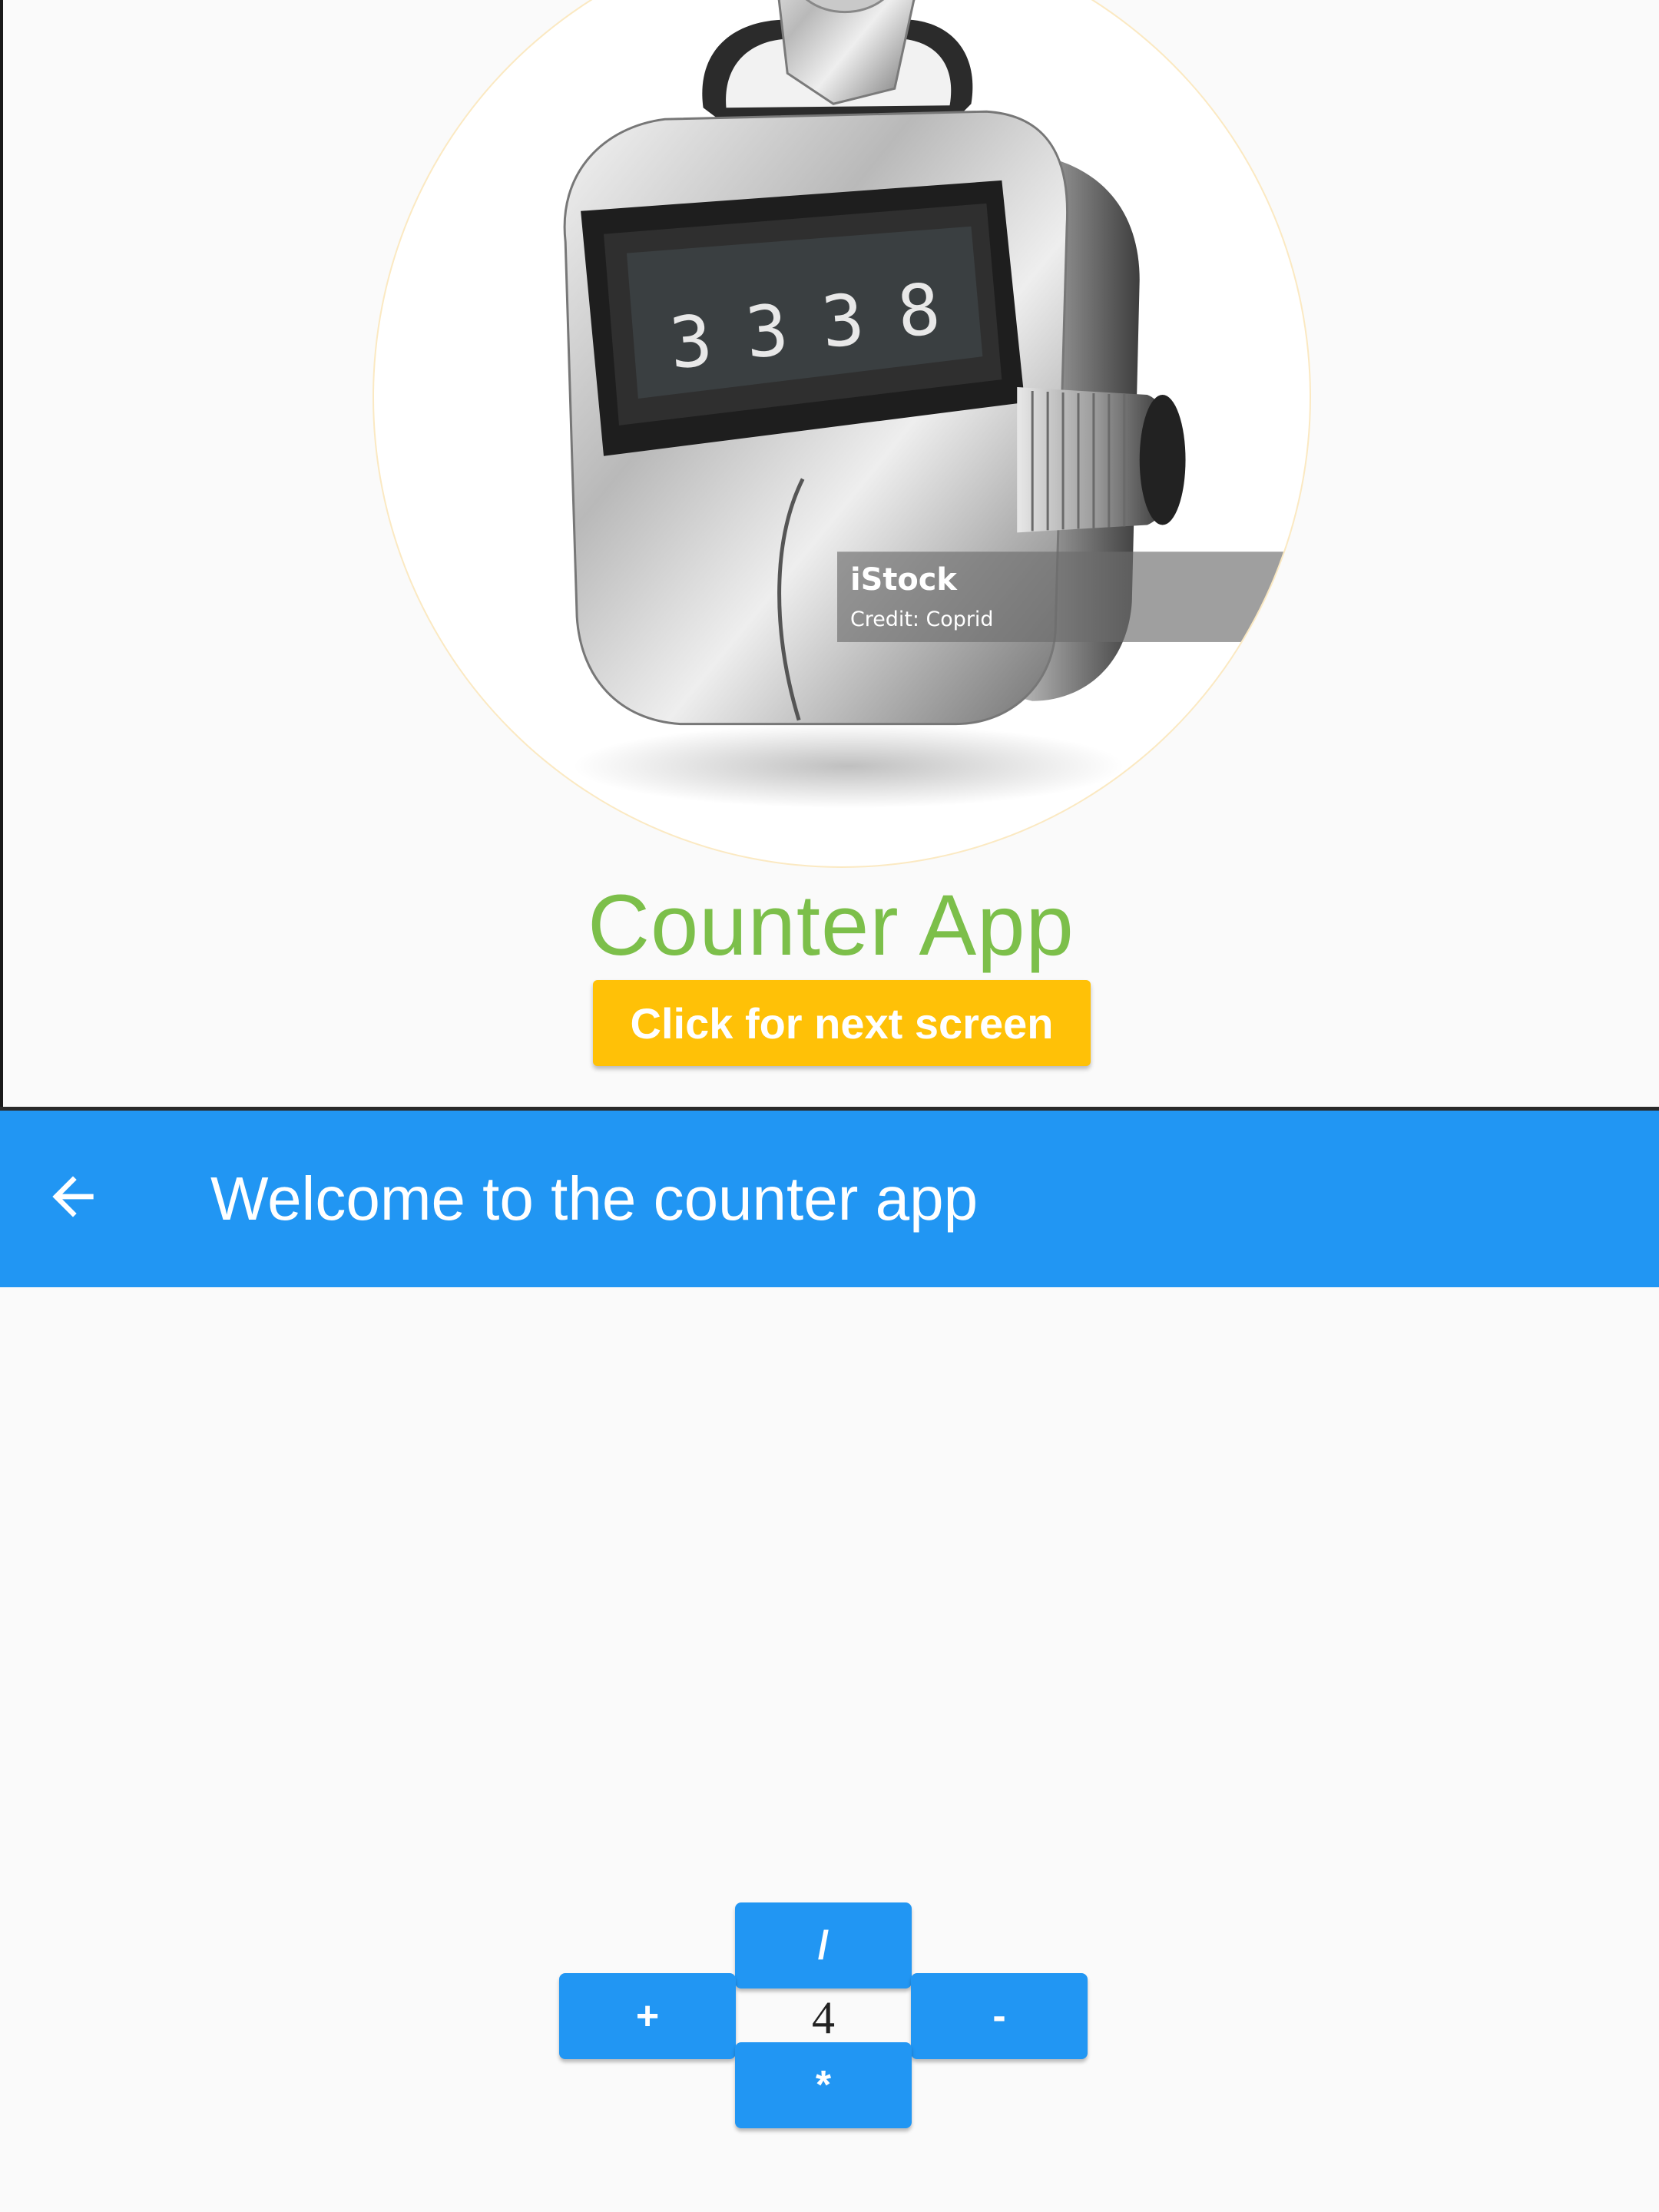 The height and width of the screenshot is (2212, 1659). I want to click on watermark-credit: Credit: Coprid, so click(921, 619).